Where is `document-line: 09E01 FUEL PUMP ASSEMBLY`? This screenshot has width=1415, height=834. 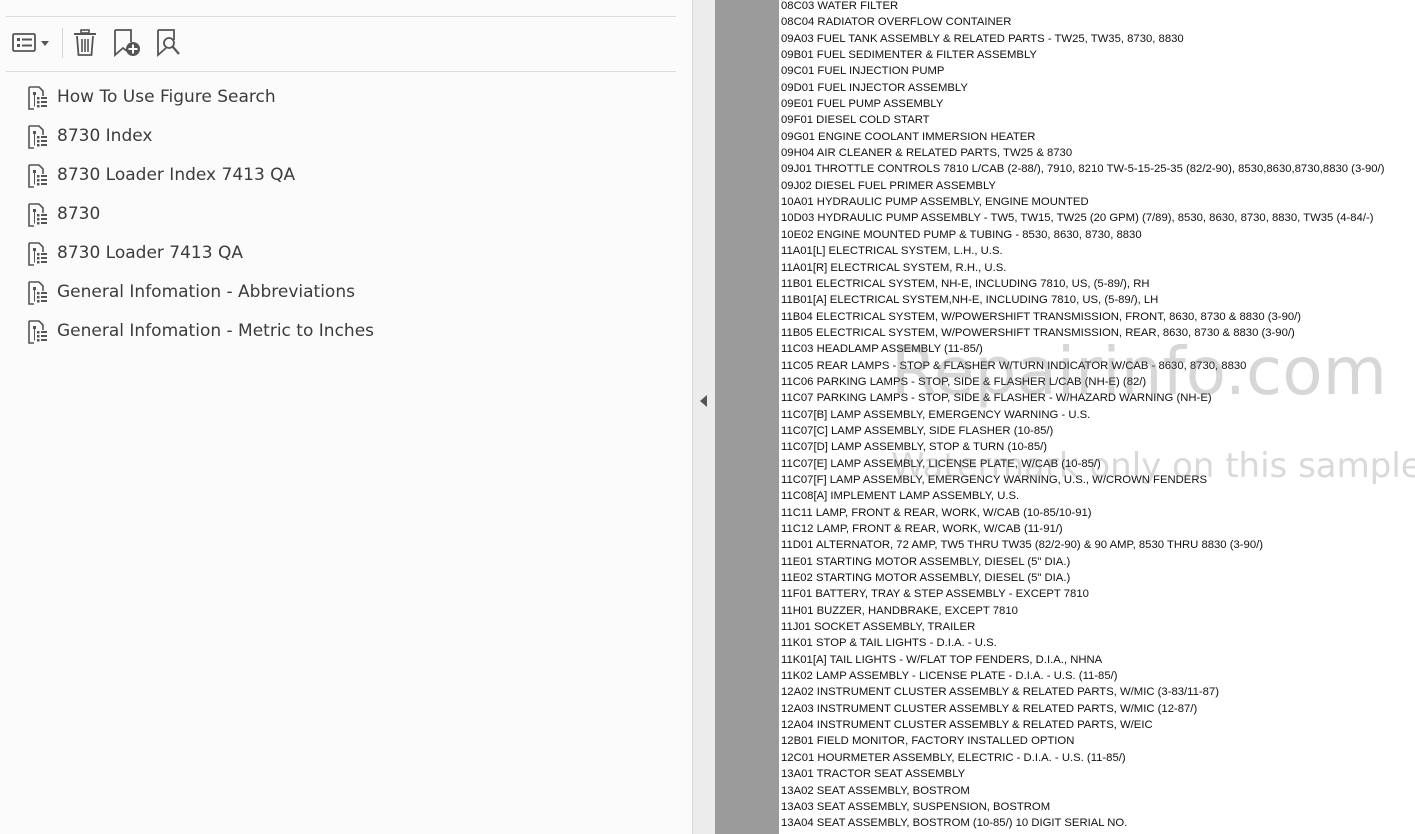 document-line: 09E01 FUEL PUMP ASSEMBLY is located at coordinates (862, 104).